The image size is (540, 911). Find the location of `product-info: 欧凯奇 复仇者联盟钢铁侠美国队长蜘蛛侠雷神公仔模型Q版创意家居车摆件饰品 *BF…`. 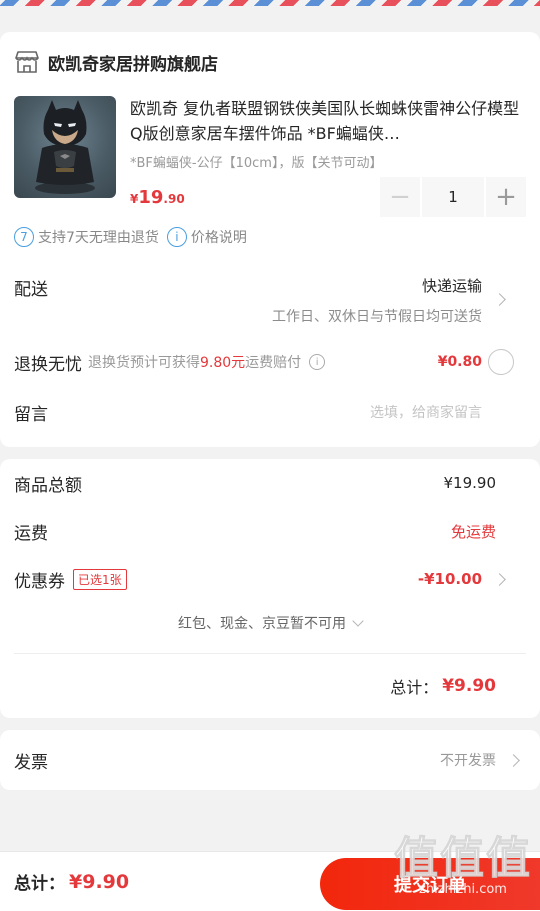

product-info: 欧凯奇 复仇者联盟钢铁侠美国队长蜘蛛侠雷神公仔模型Q版创意家居车摆件饰品 *BF… is located at coordinates (328, 156).